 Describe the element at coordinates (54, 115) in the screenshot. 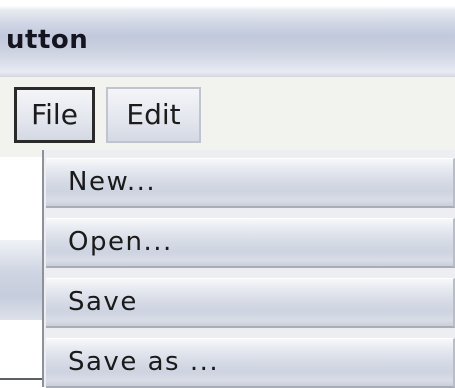

I see `menu-file-button: File` at that location.